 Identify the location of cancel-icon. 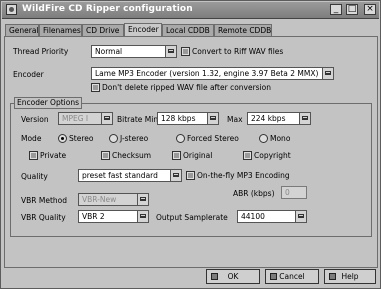
(273, 276).